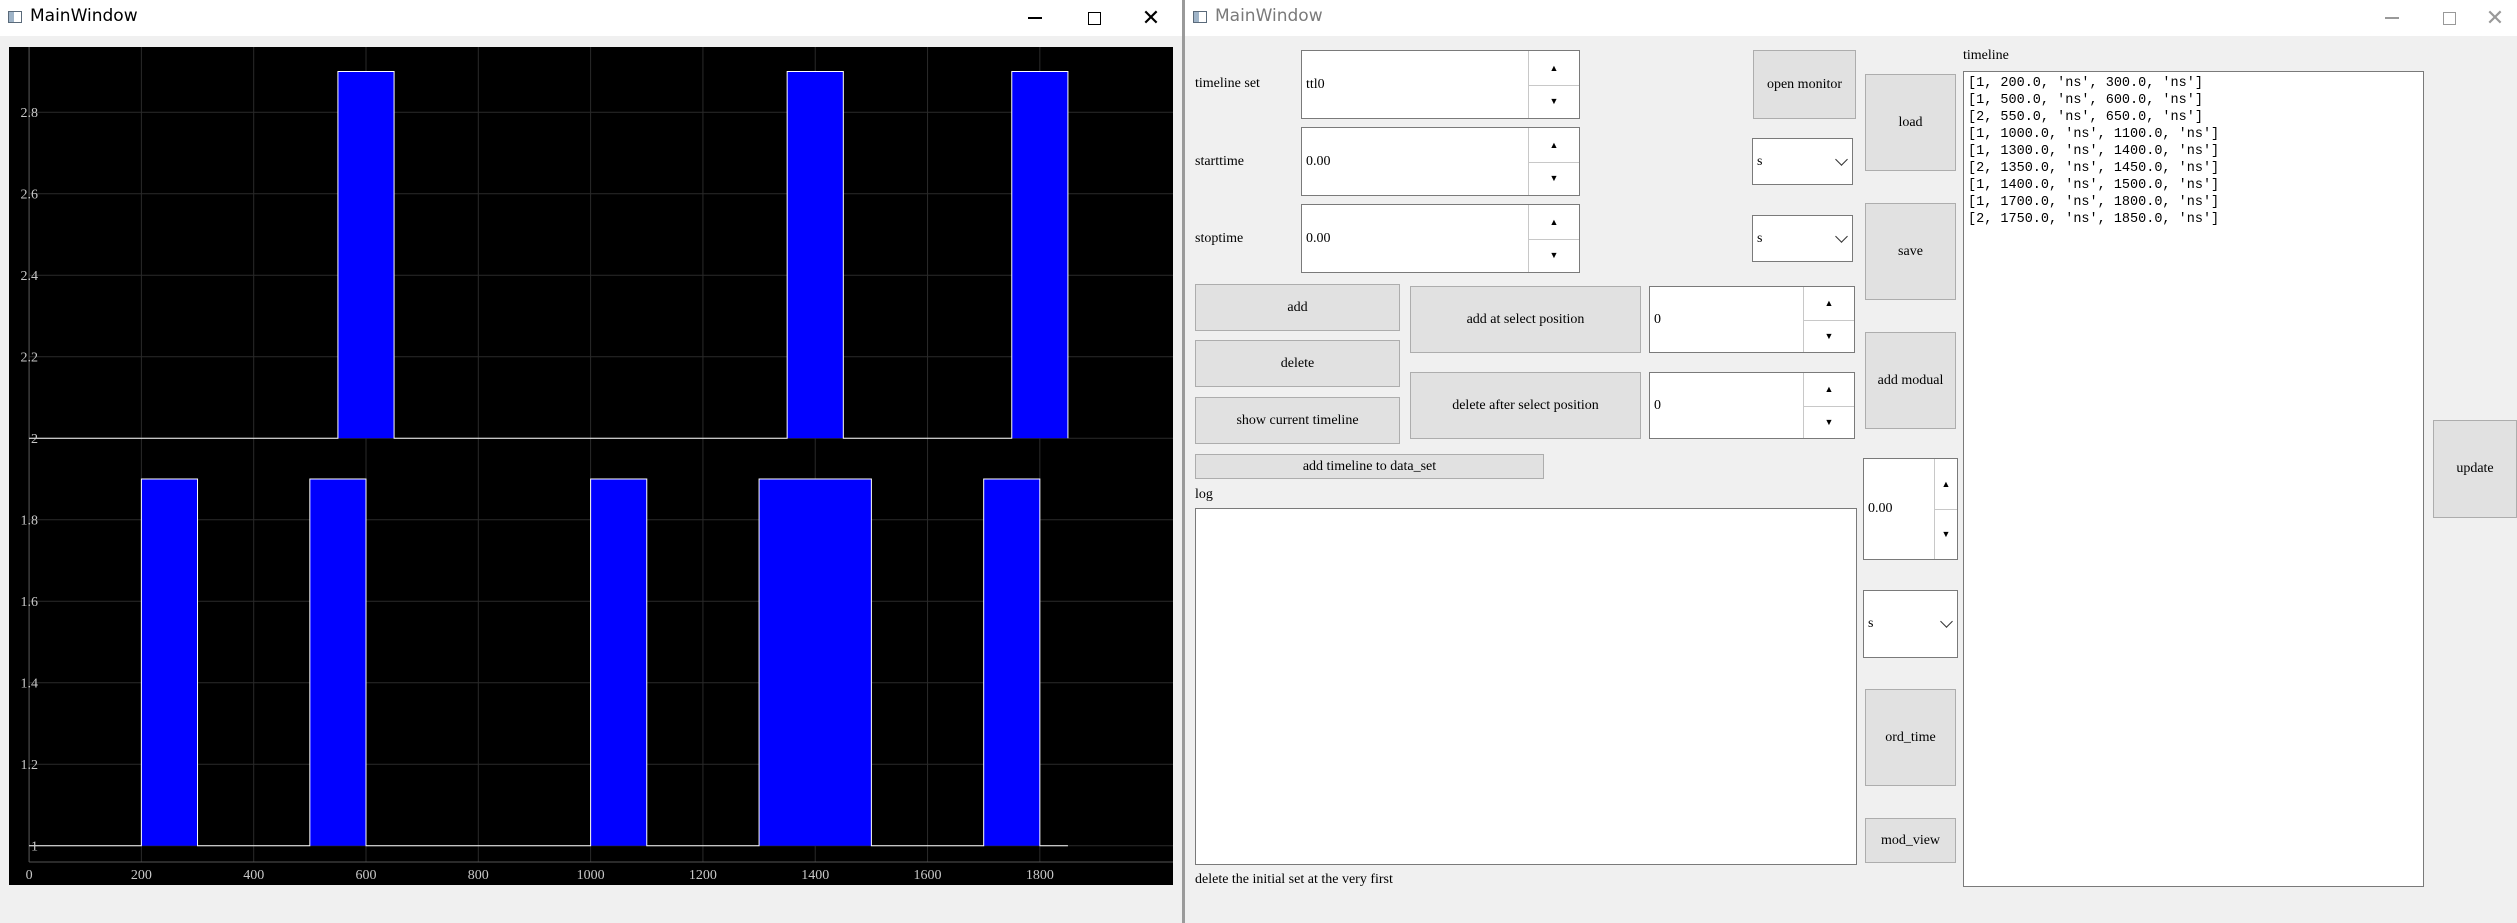  What do you see at coordinates (1657, 405) in the screenshot?
I see `delete-position-value: 0` at bounding box center [1657, 405].